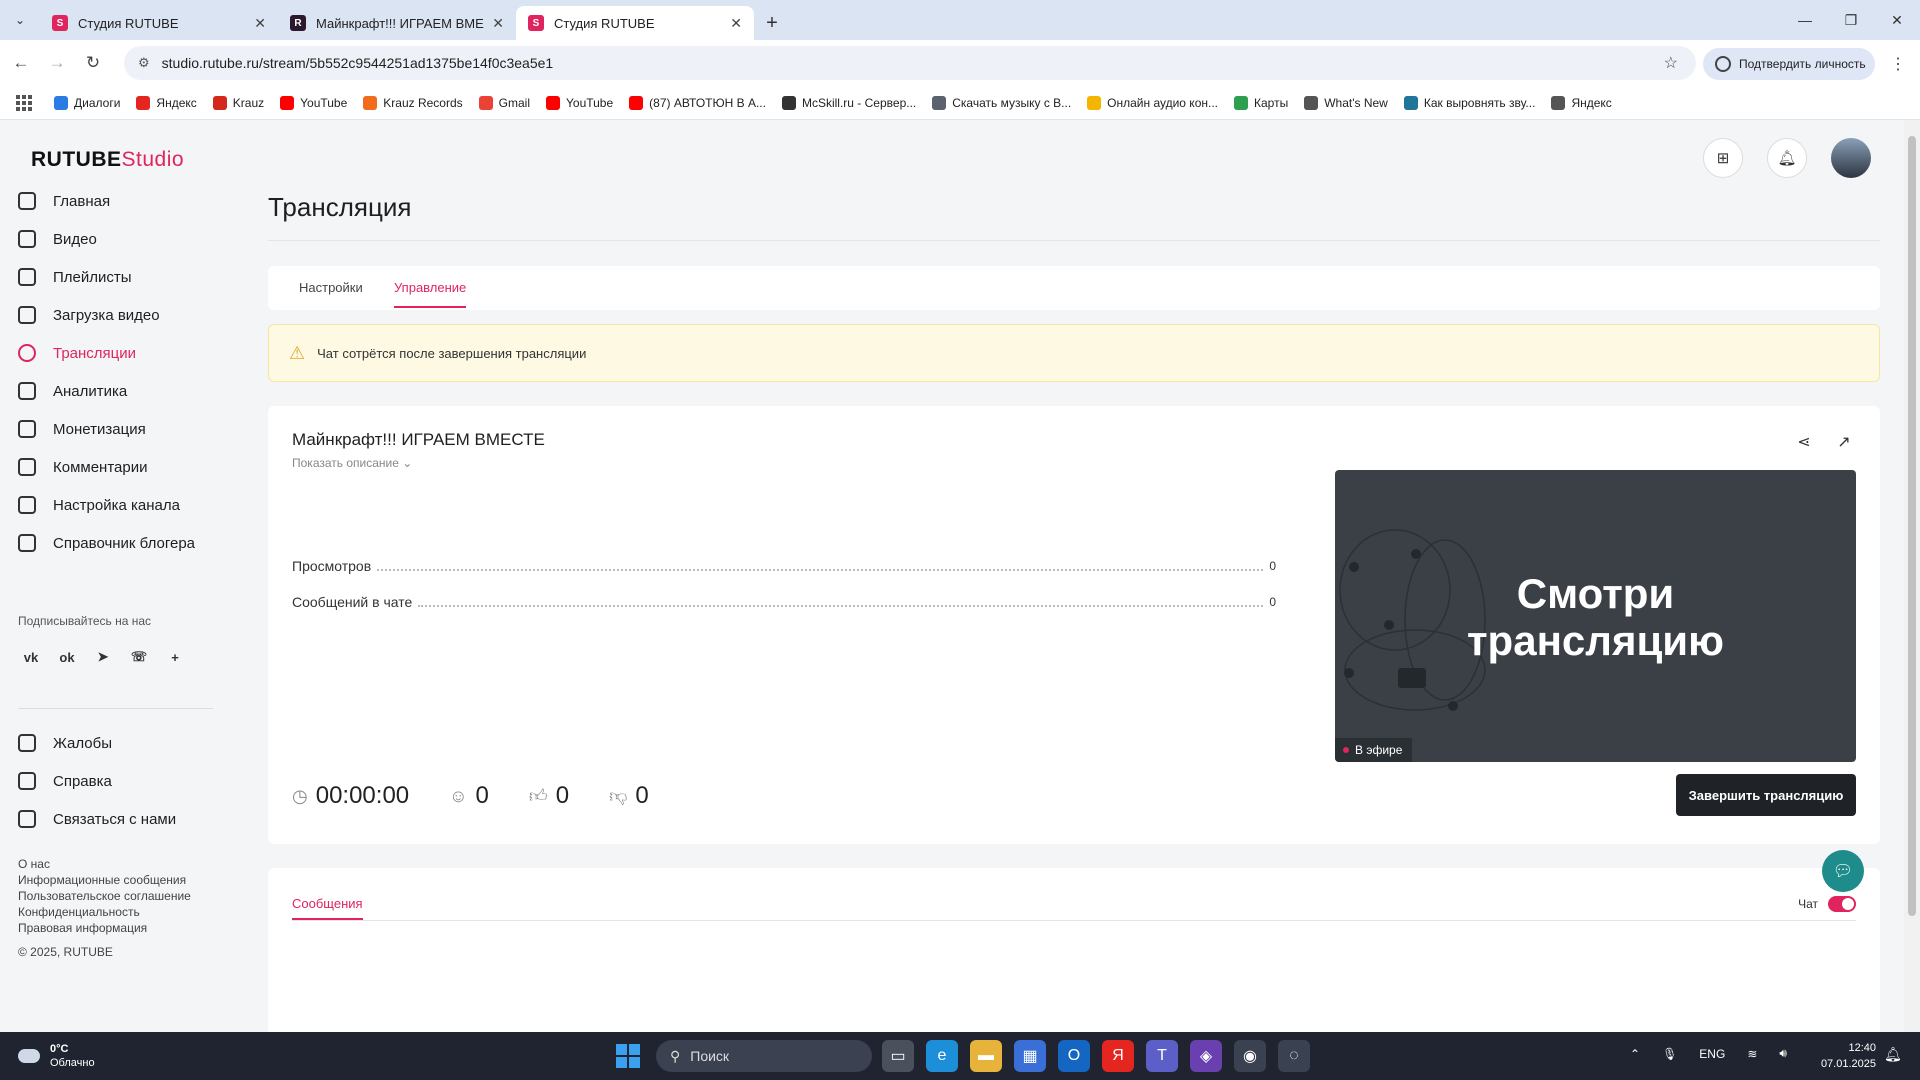 Image resolution: width=1920 pixels, height=1080 pixels. Describe the element at coordinates (1851, 158) in the screenshot. I see `avatar` at that location.